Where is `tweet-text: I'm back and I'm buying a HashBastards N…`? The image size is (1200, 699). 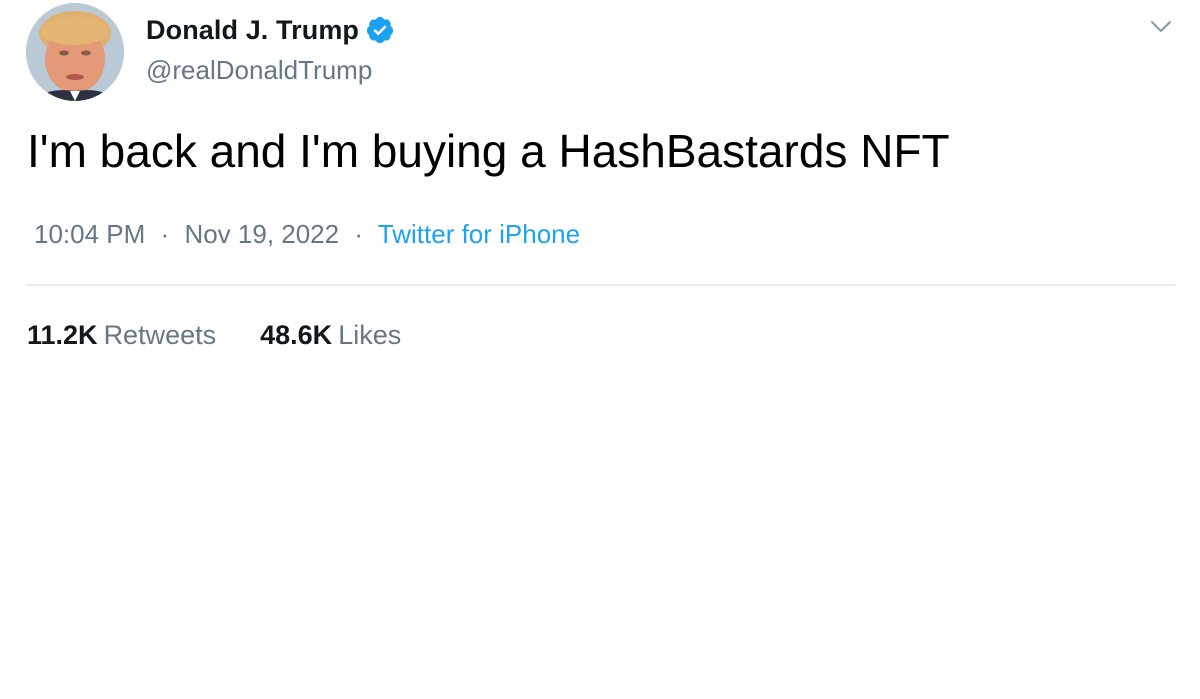 tweet-text: I'm back and I'm buying a HashBastards N… is located at coordinates (488, 151).